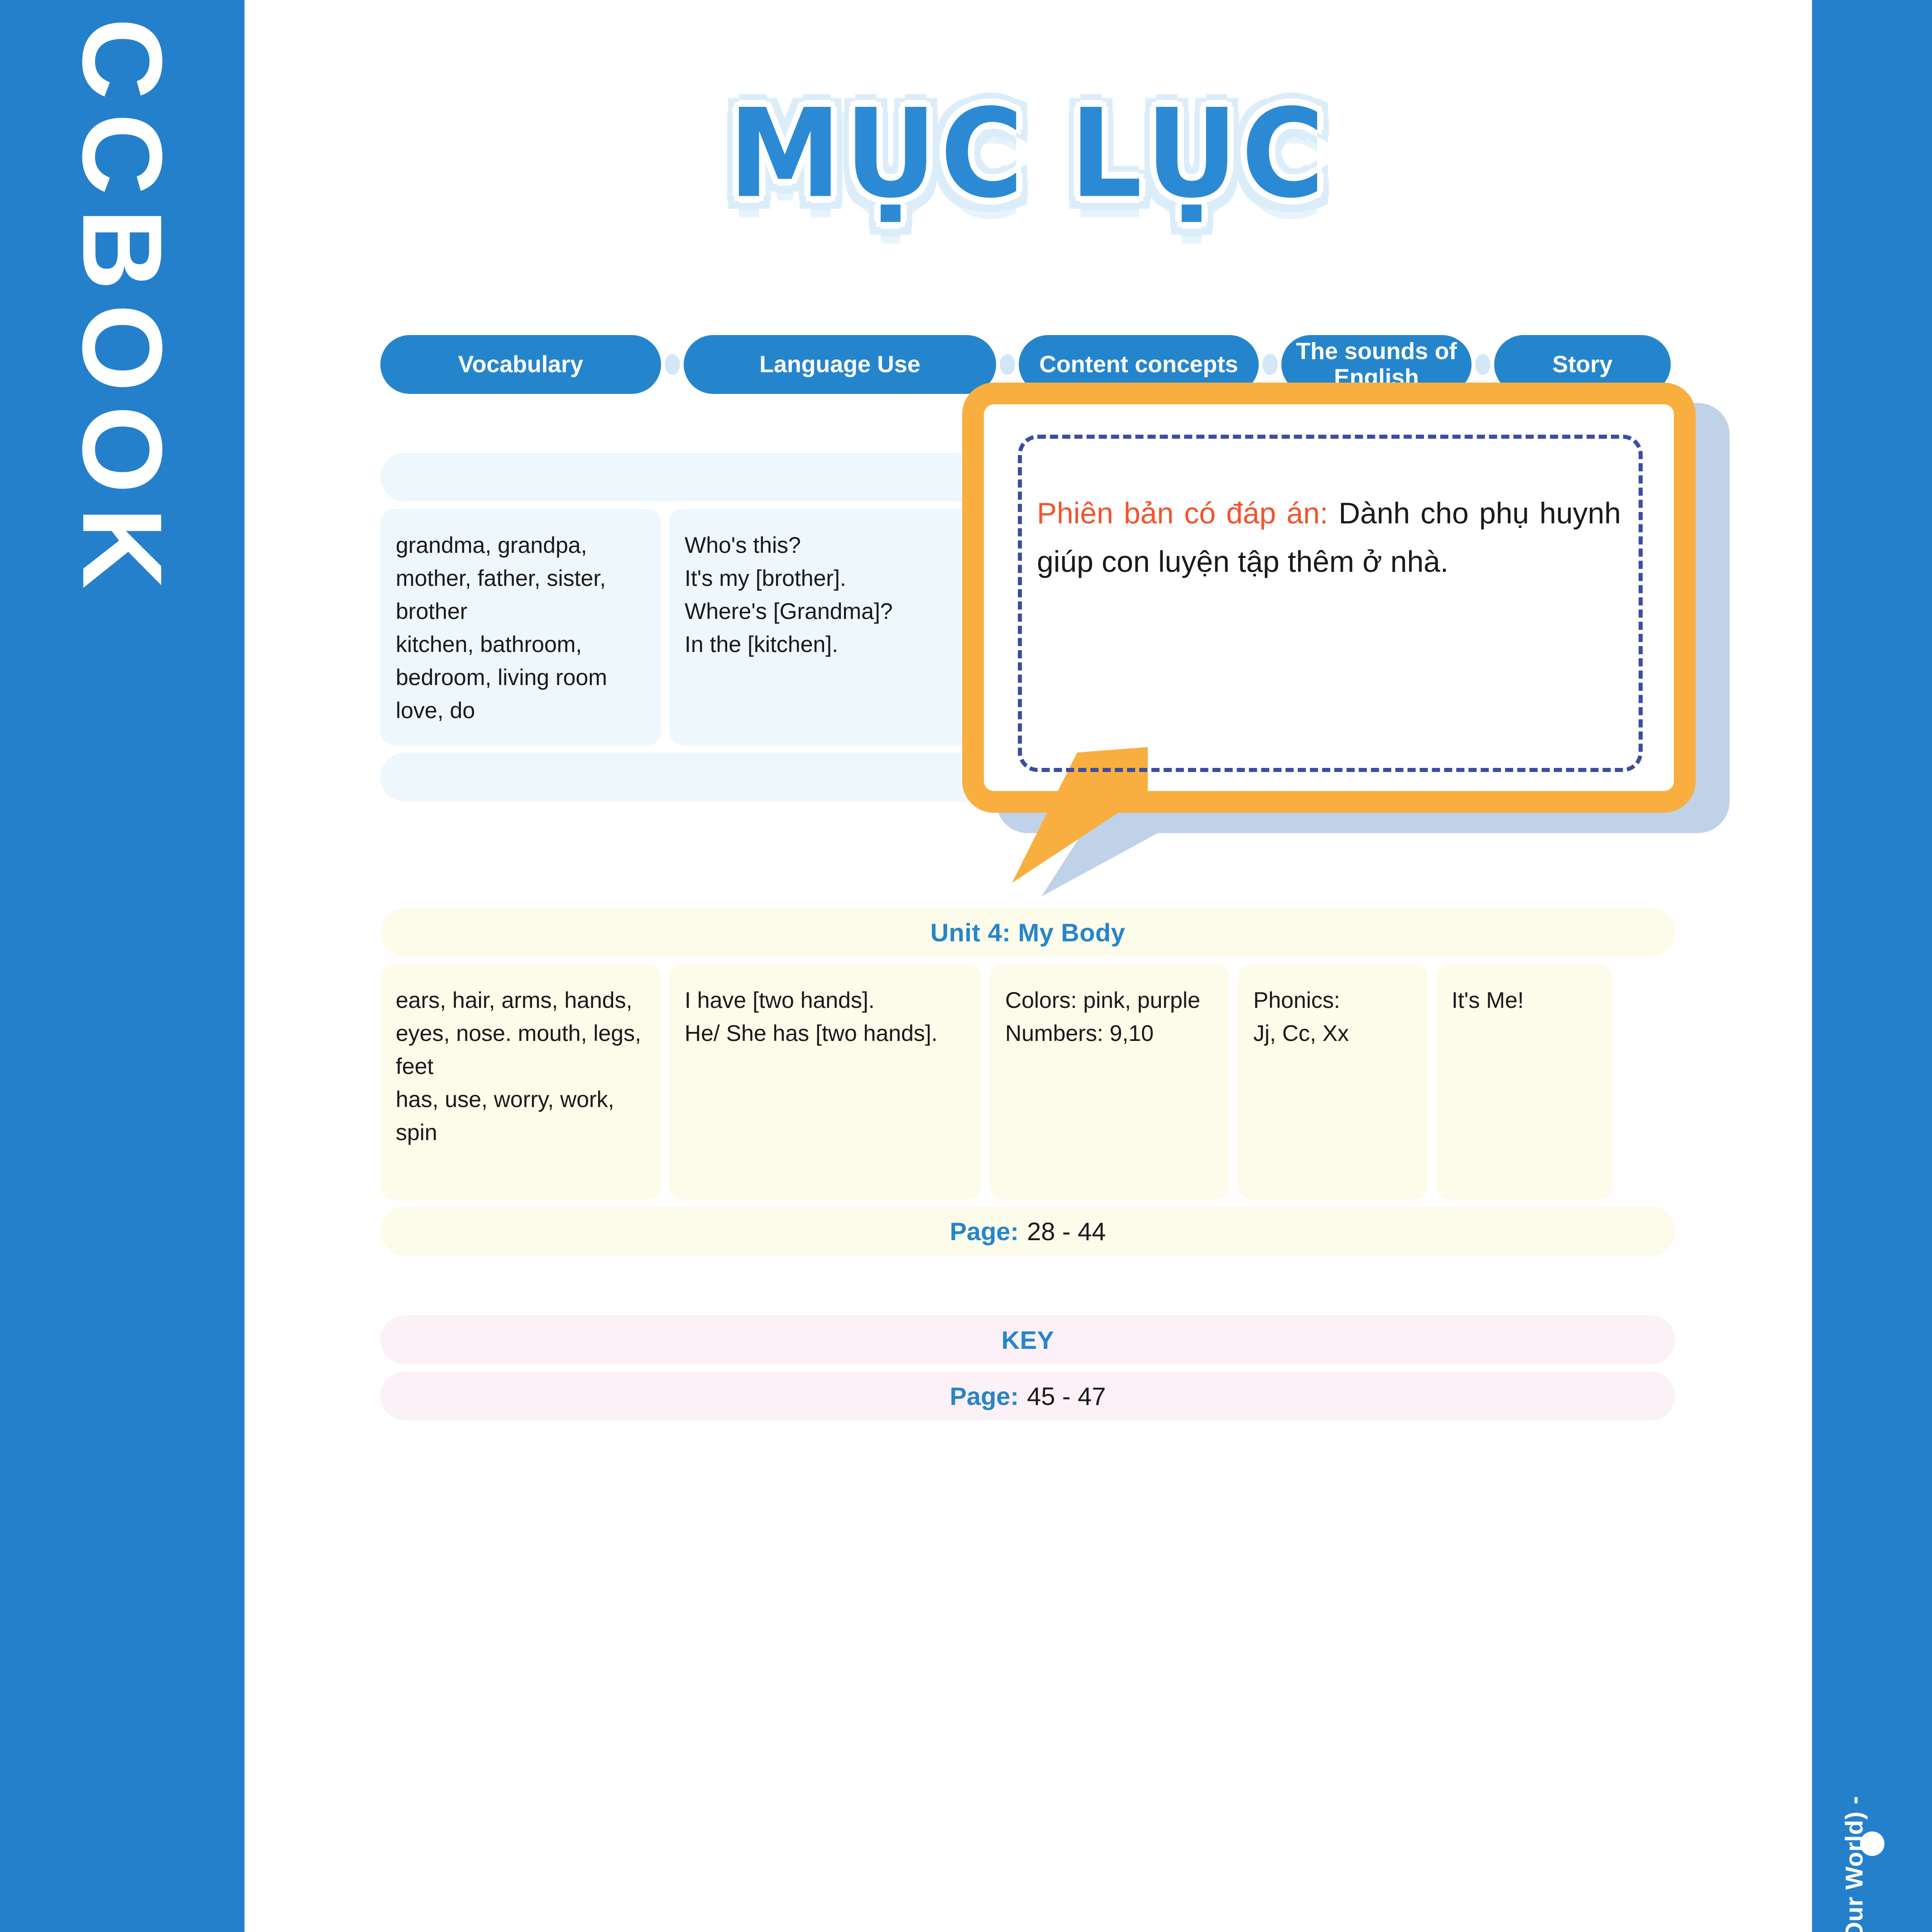 Image resolution: width=1932 pixels, height=1932 pixels. What do you see at coordinates (1182, 513) in the screenshot?
I see `callout-highlight: Phiên bản có đáp án:` at bounding box center [1182, 513].